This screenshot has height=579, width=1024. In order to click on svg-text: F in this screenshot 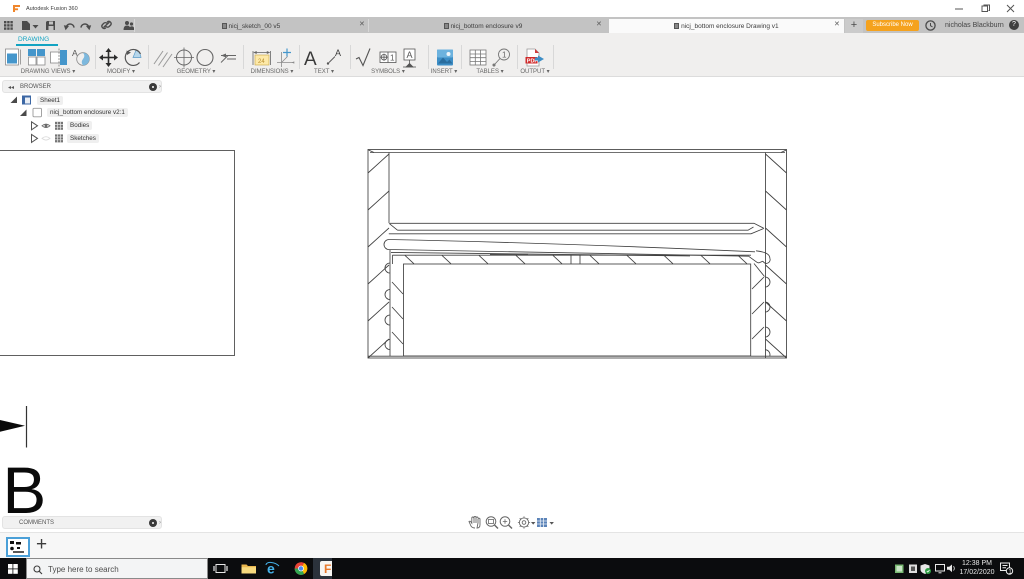, I will do `click(327, 569)`.